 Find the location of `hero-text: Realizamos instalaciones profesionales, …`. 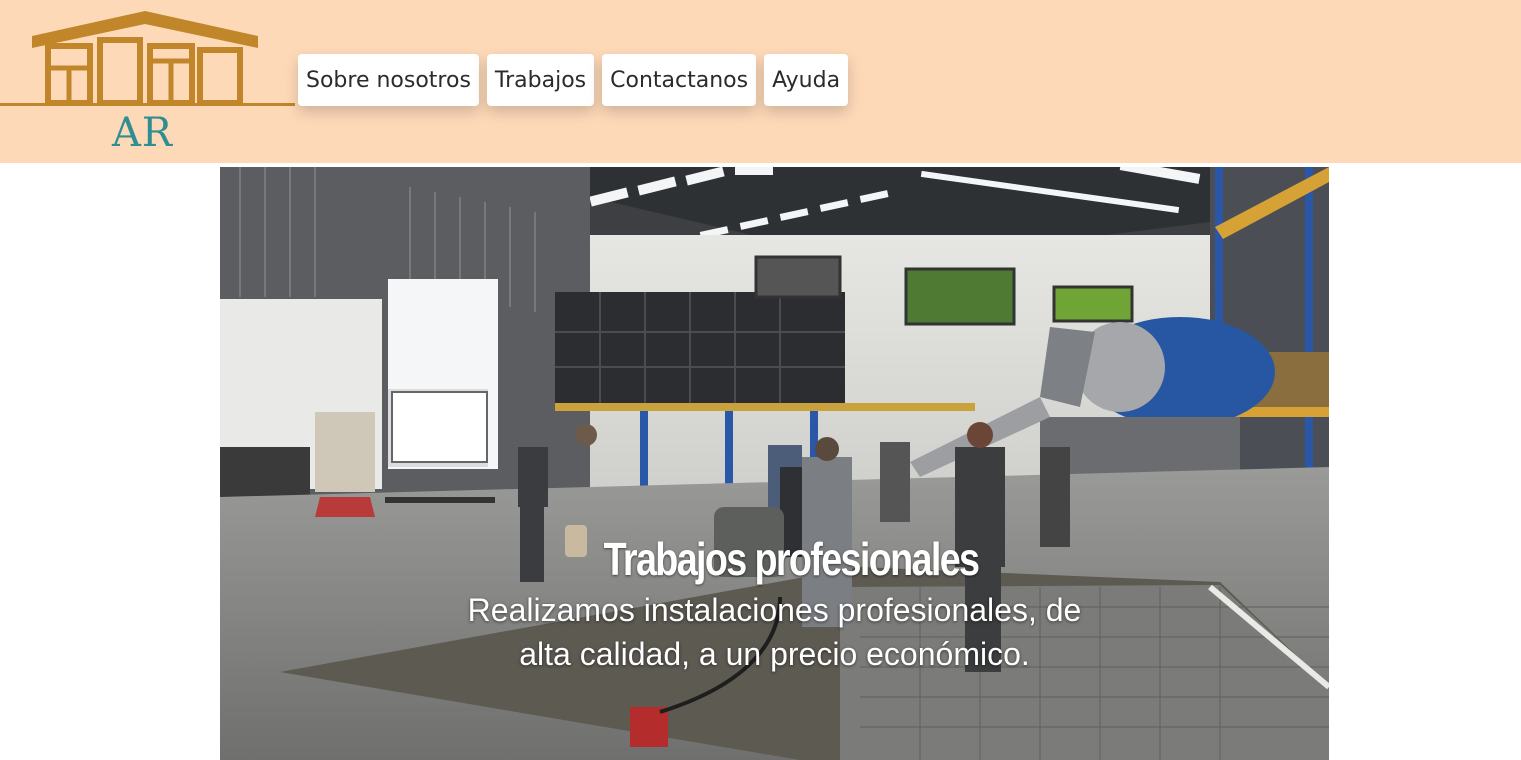

hero-text: Realizamos instalaciones profesionales, … is located at coordinates (774, 632).